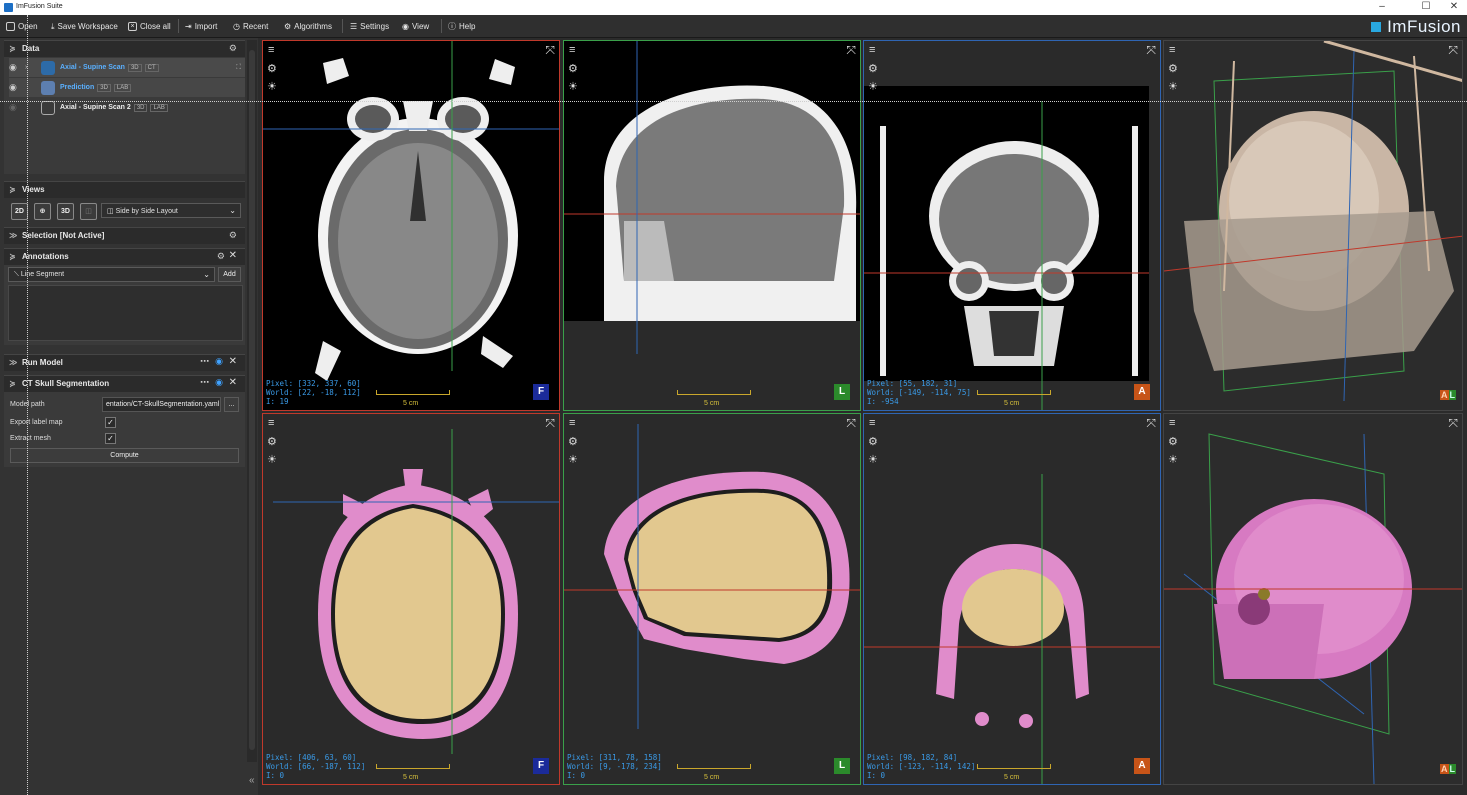 The height and width of the screenshot is (795, 1467). I want to click on scrollbar-thumb, so click(252, 400).